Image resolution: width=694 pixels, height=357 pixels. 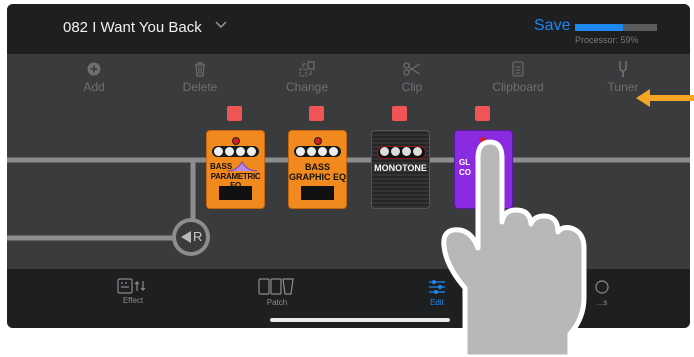 I want to click on return-node: R, so click(x=191, y=237).